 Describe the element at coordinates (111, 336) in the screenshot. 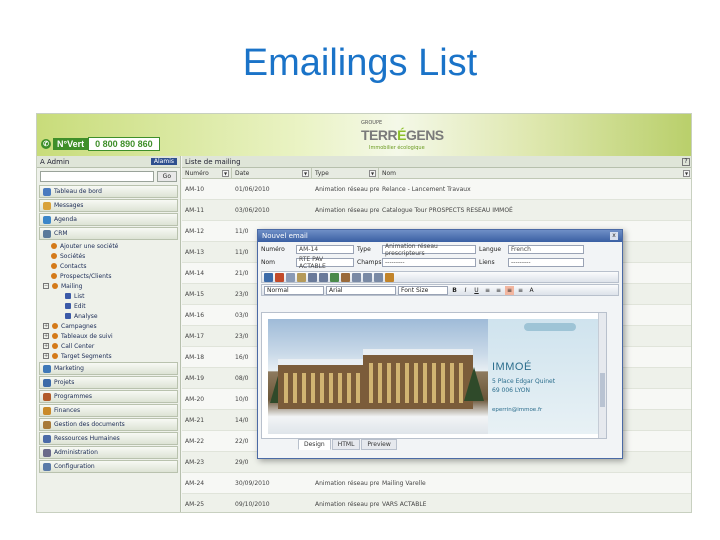

I see `tree-item-tableaux: + Tableaux de suivi` at that location.